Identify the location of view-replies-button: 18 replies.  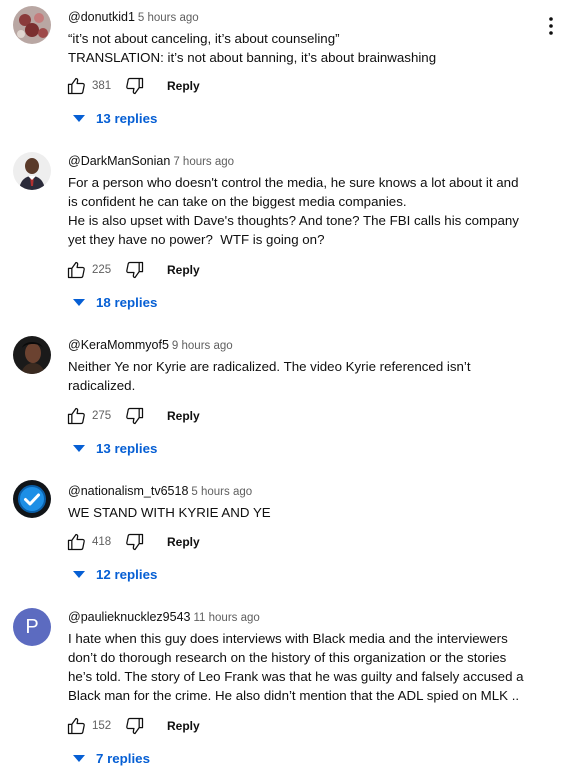
(114, 302).